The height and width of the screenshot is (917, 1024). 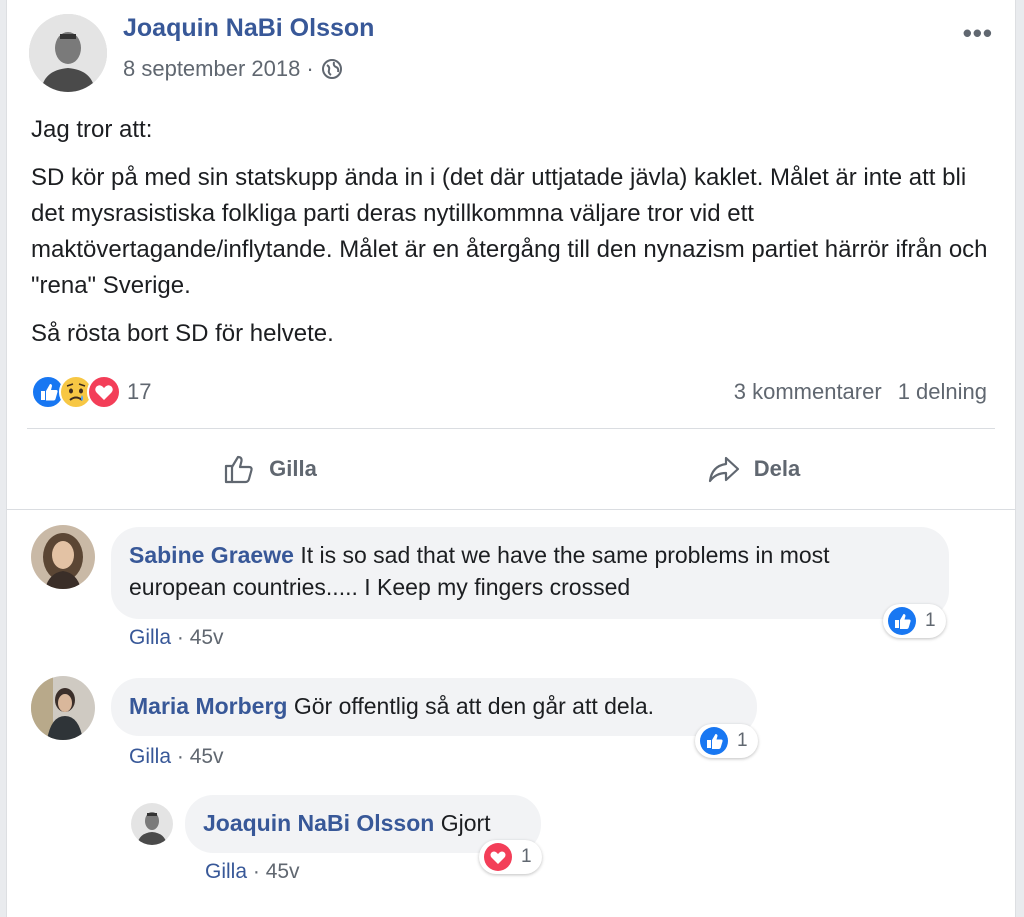 I want to click on reaction-count: 17, so click(x=139, y=391).